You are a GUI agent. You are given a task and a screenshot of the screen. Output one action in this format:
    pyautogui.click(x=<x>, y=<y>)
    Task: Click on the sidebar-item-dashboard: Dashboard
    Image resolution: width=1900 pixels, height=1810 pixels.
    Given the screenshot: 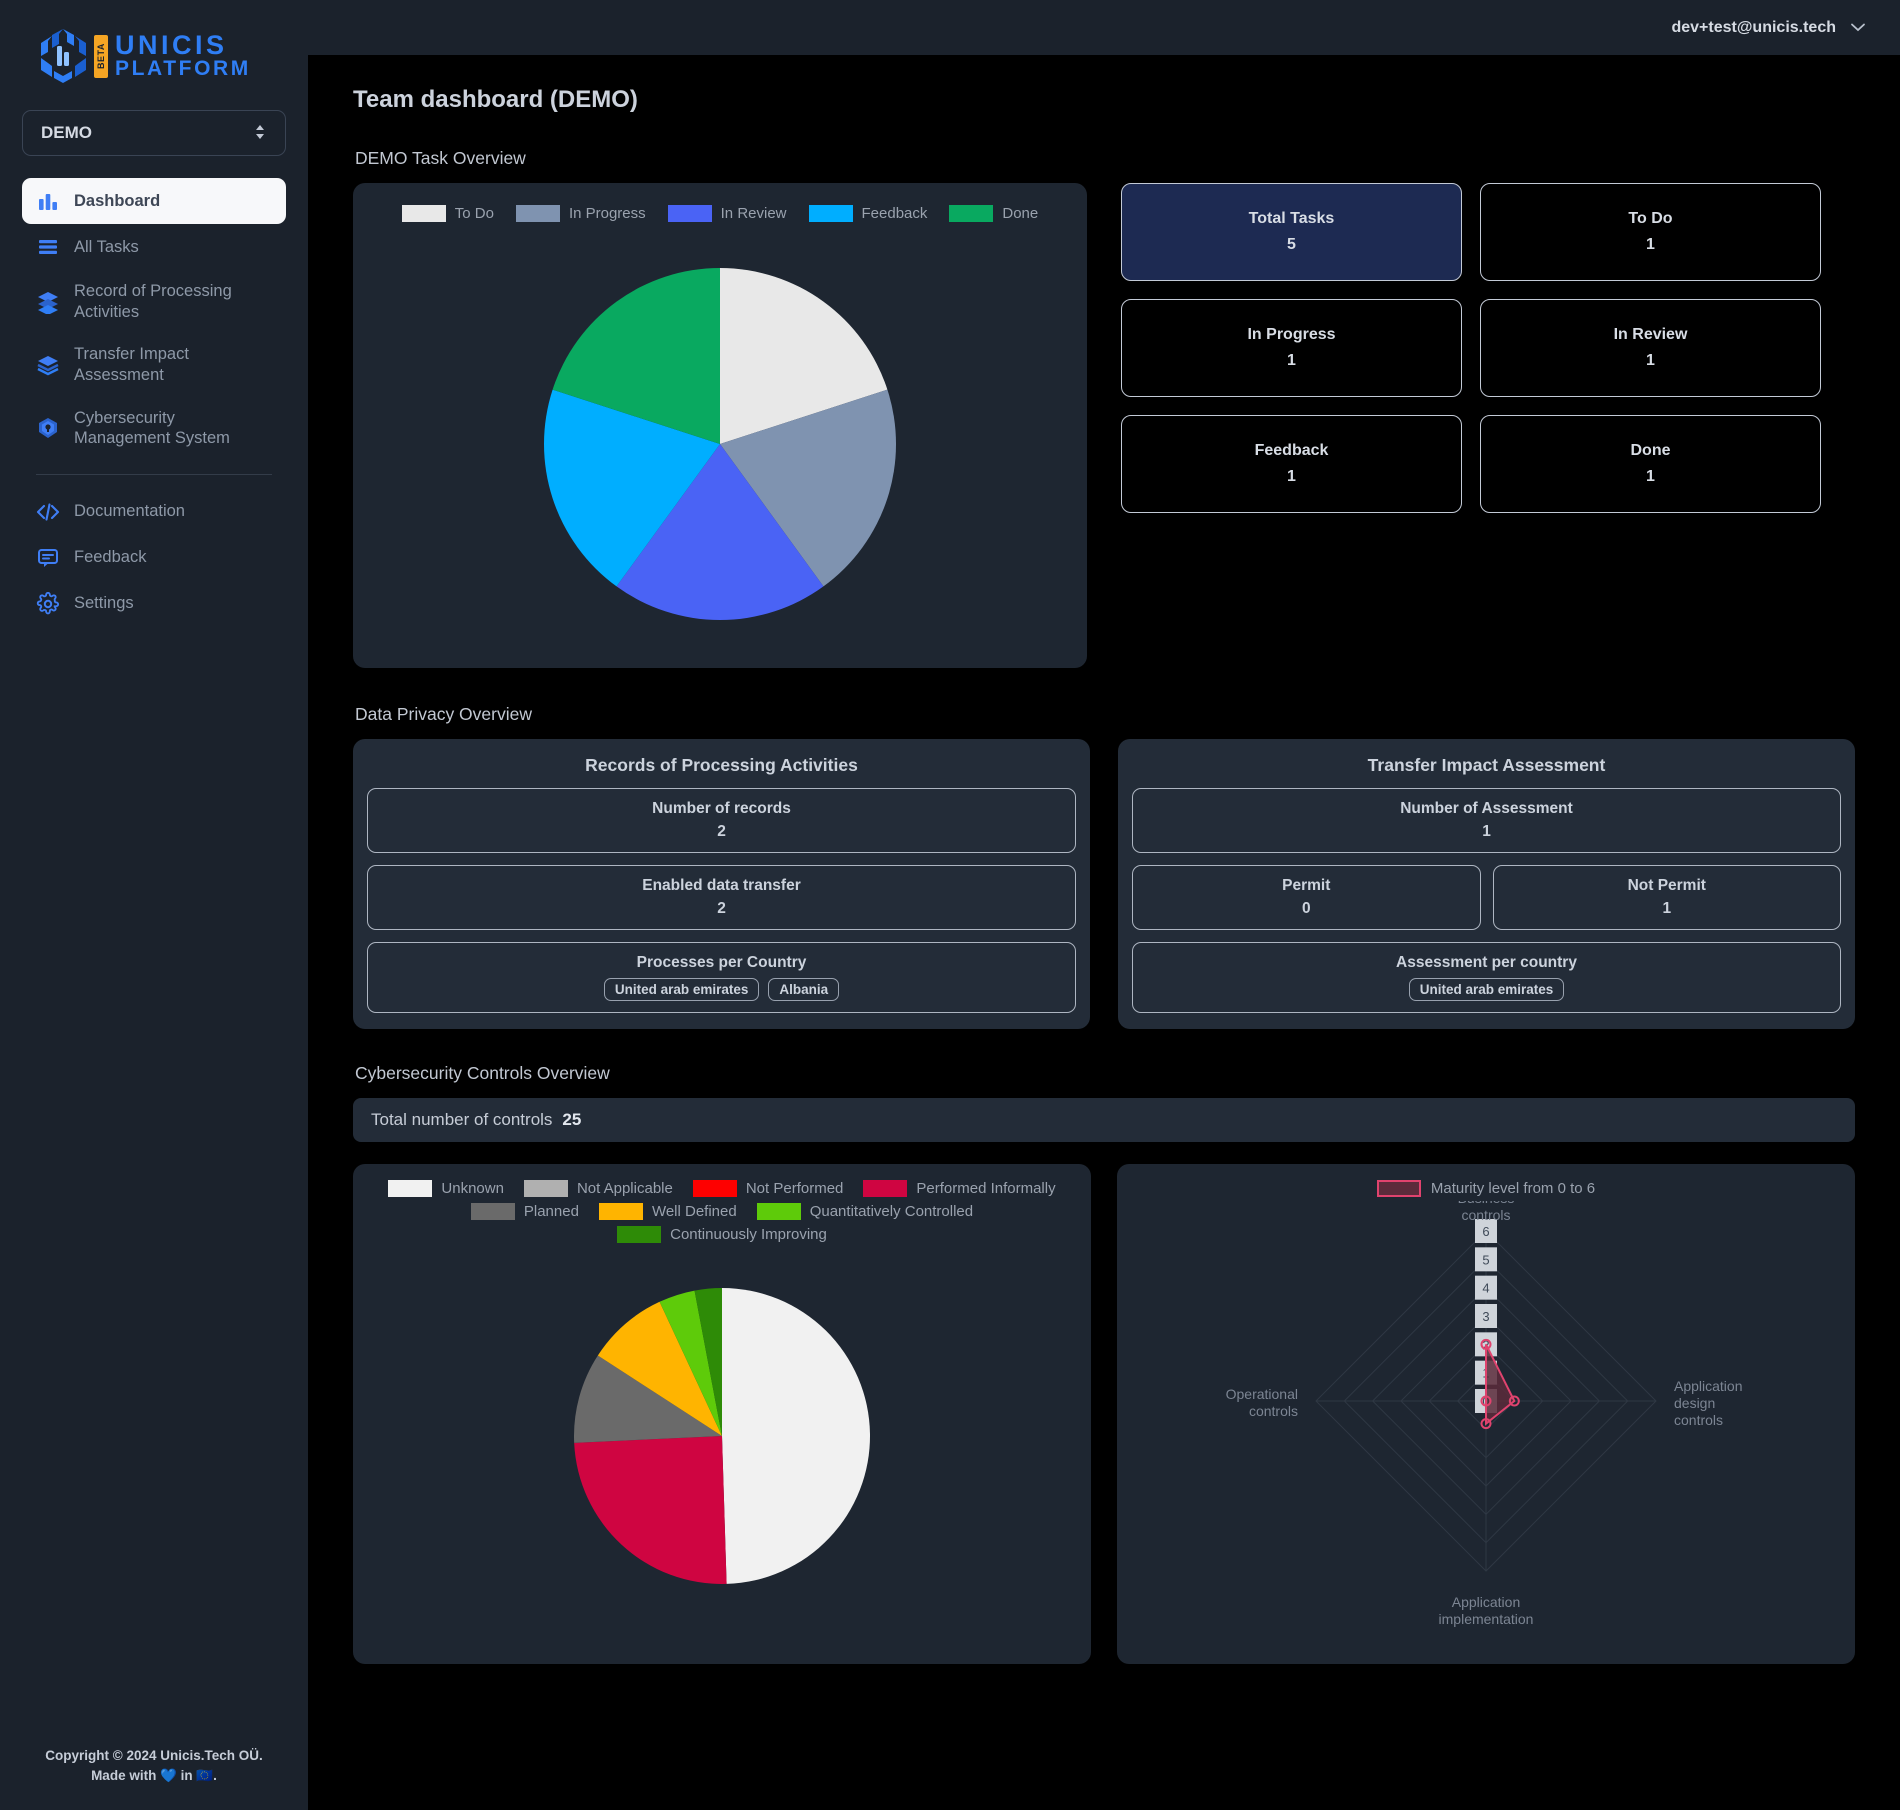 What is the action you would take?
    pyautogui.click(x=154, y=201)
    